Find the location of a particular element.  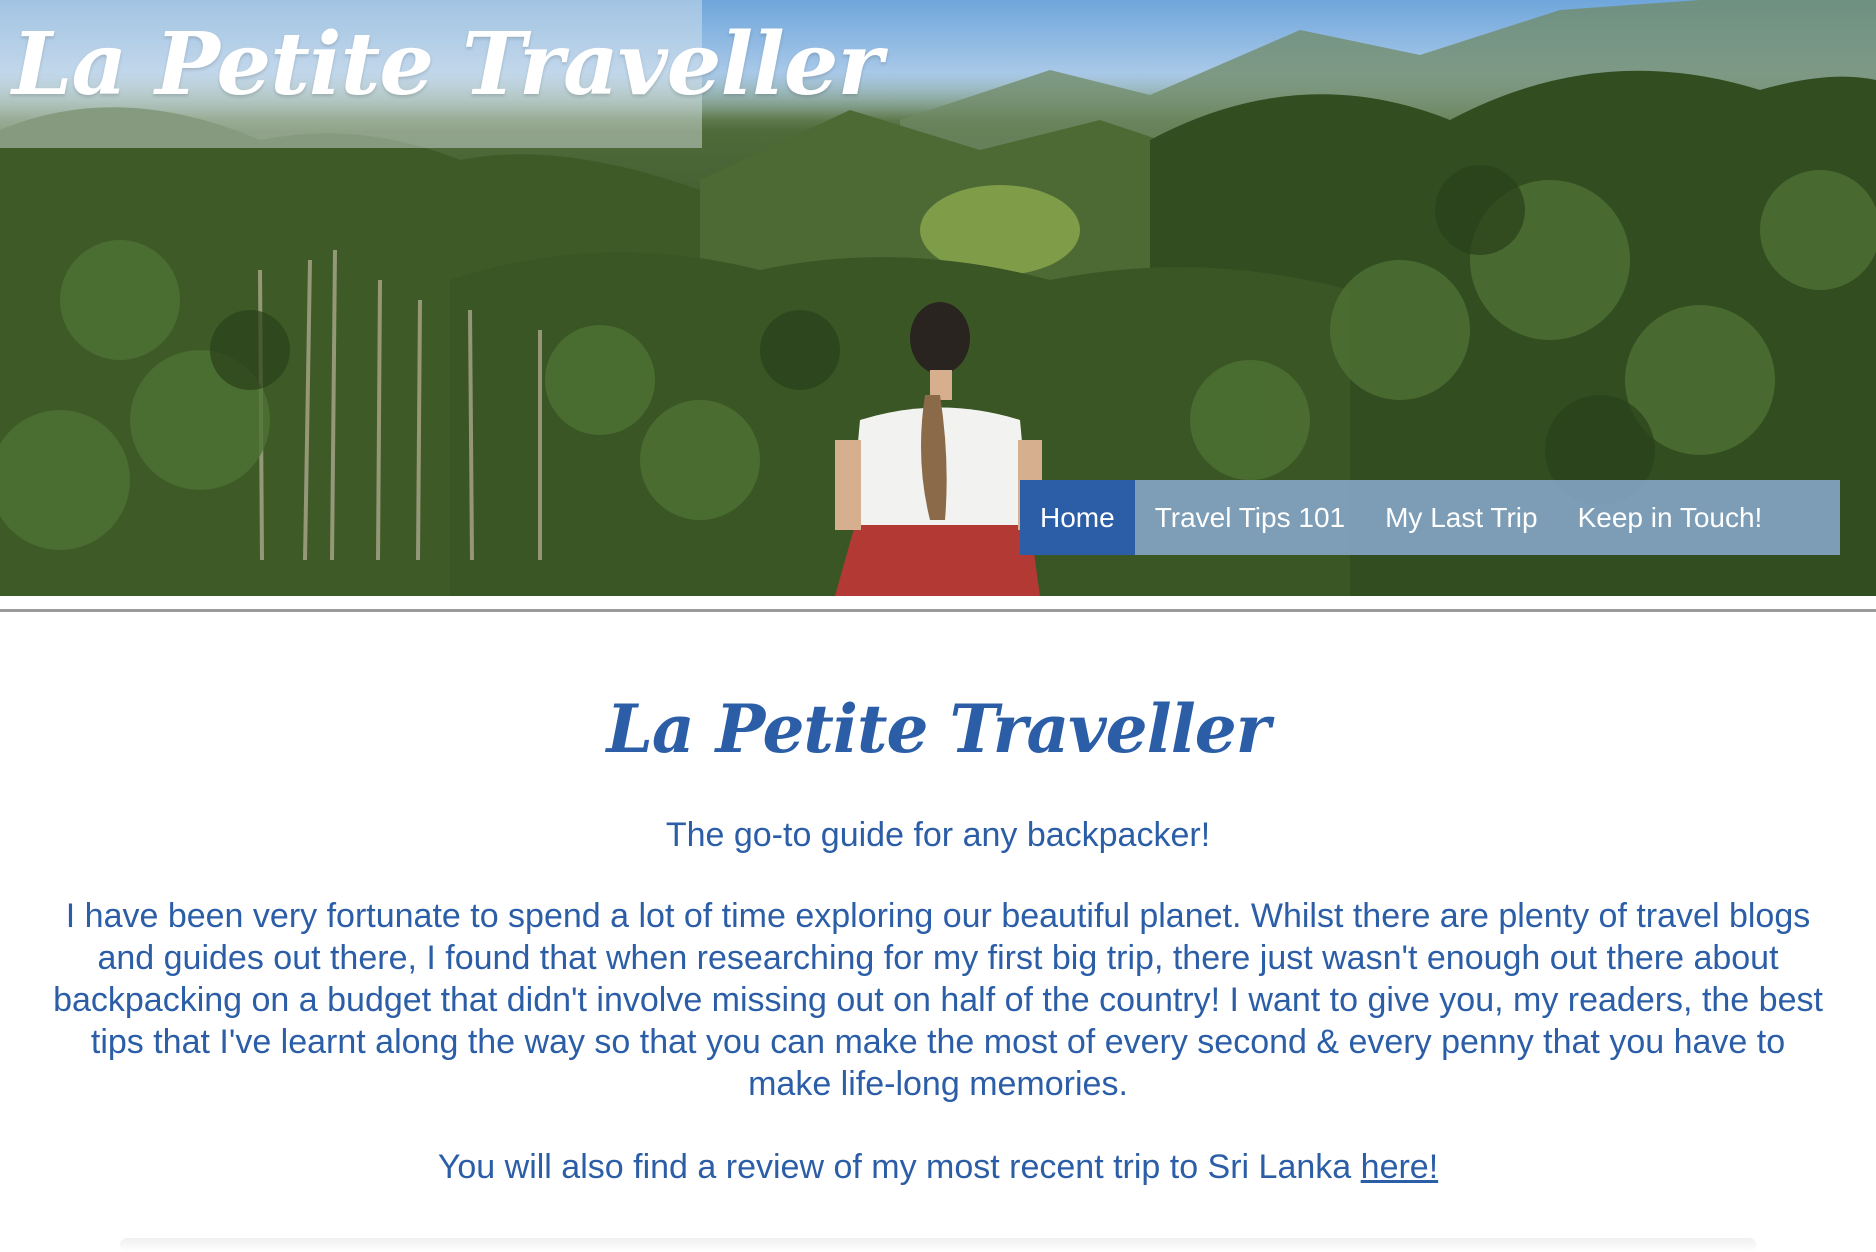

site-logo: La Petite Traveller is located at coordinates (447, 64).